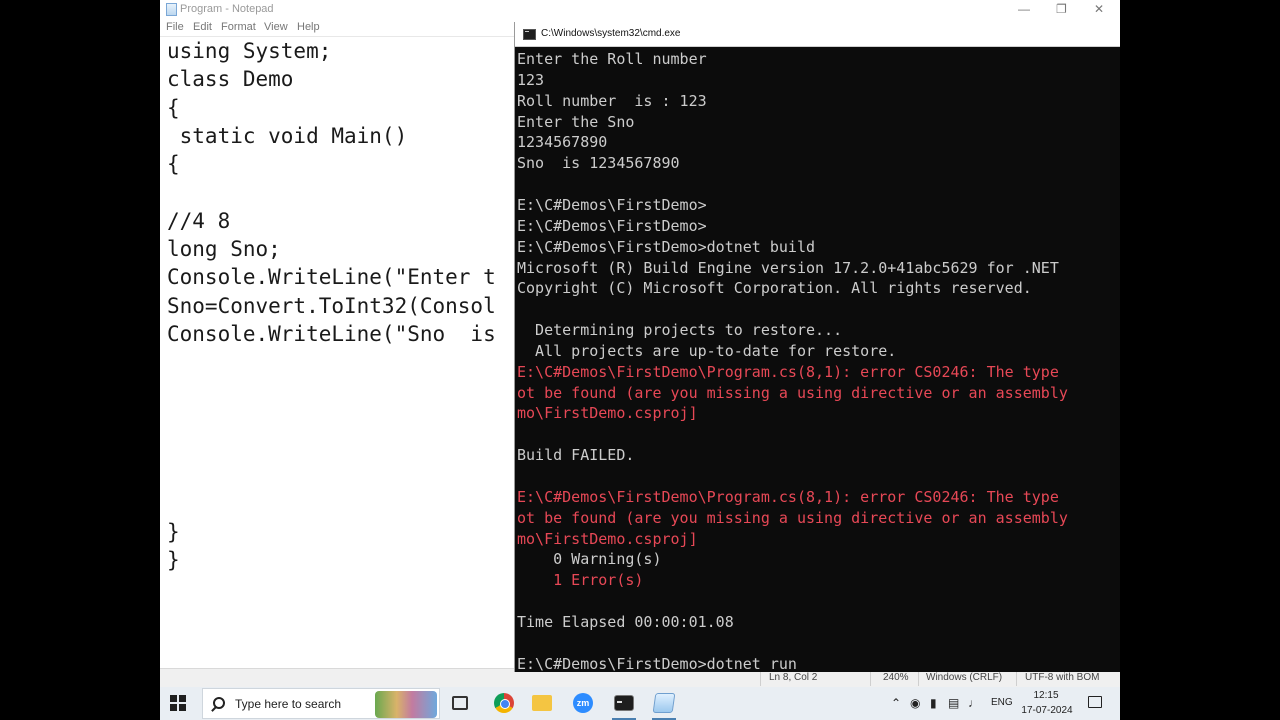 The height and width of the screenshot is (720, 1280). I want to click on cmd-titlebar: C:\Windows\system32\cmd.exe, so click(817, 34).